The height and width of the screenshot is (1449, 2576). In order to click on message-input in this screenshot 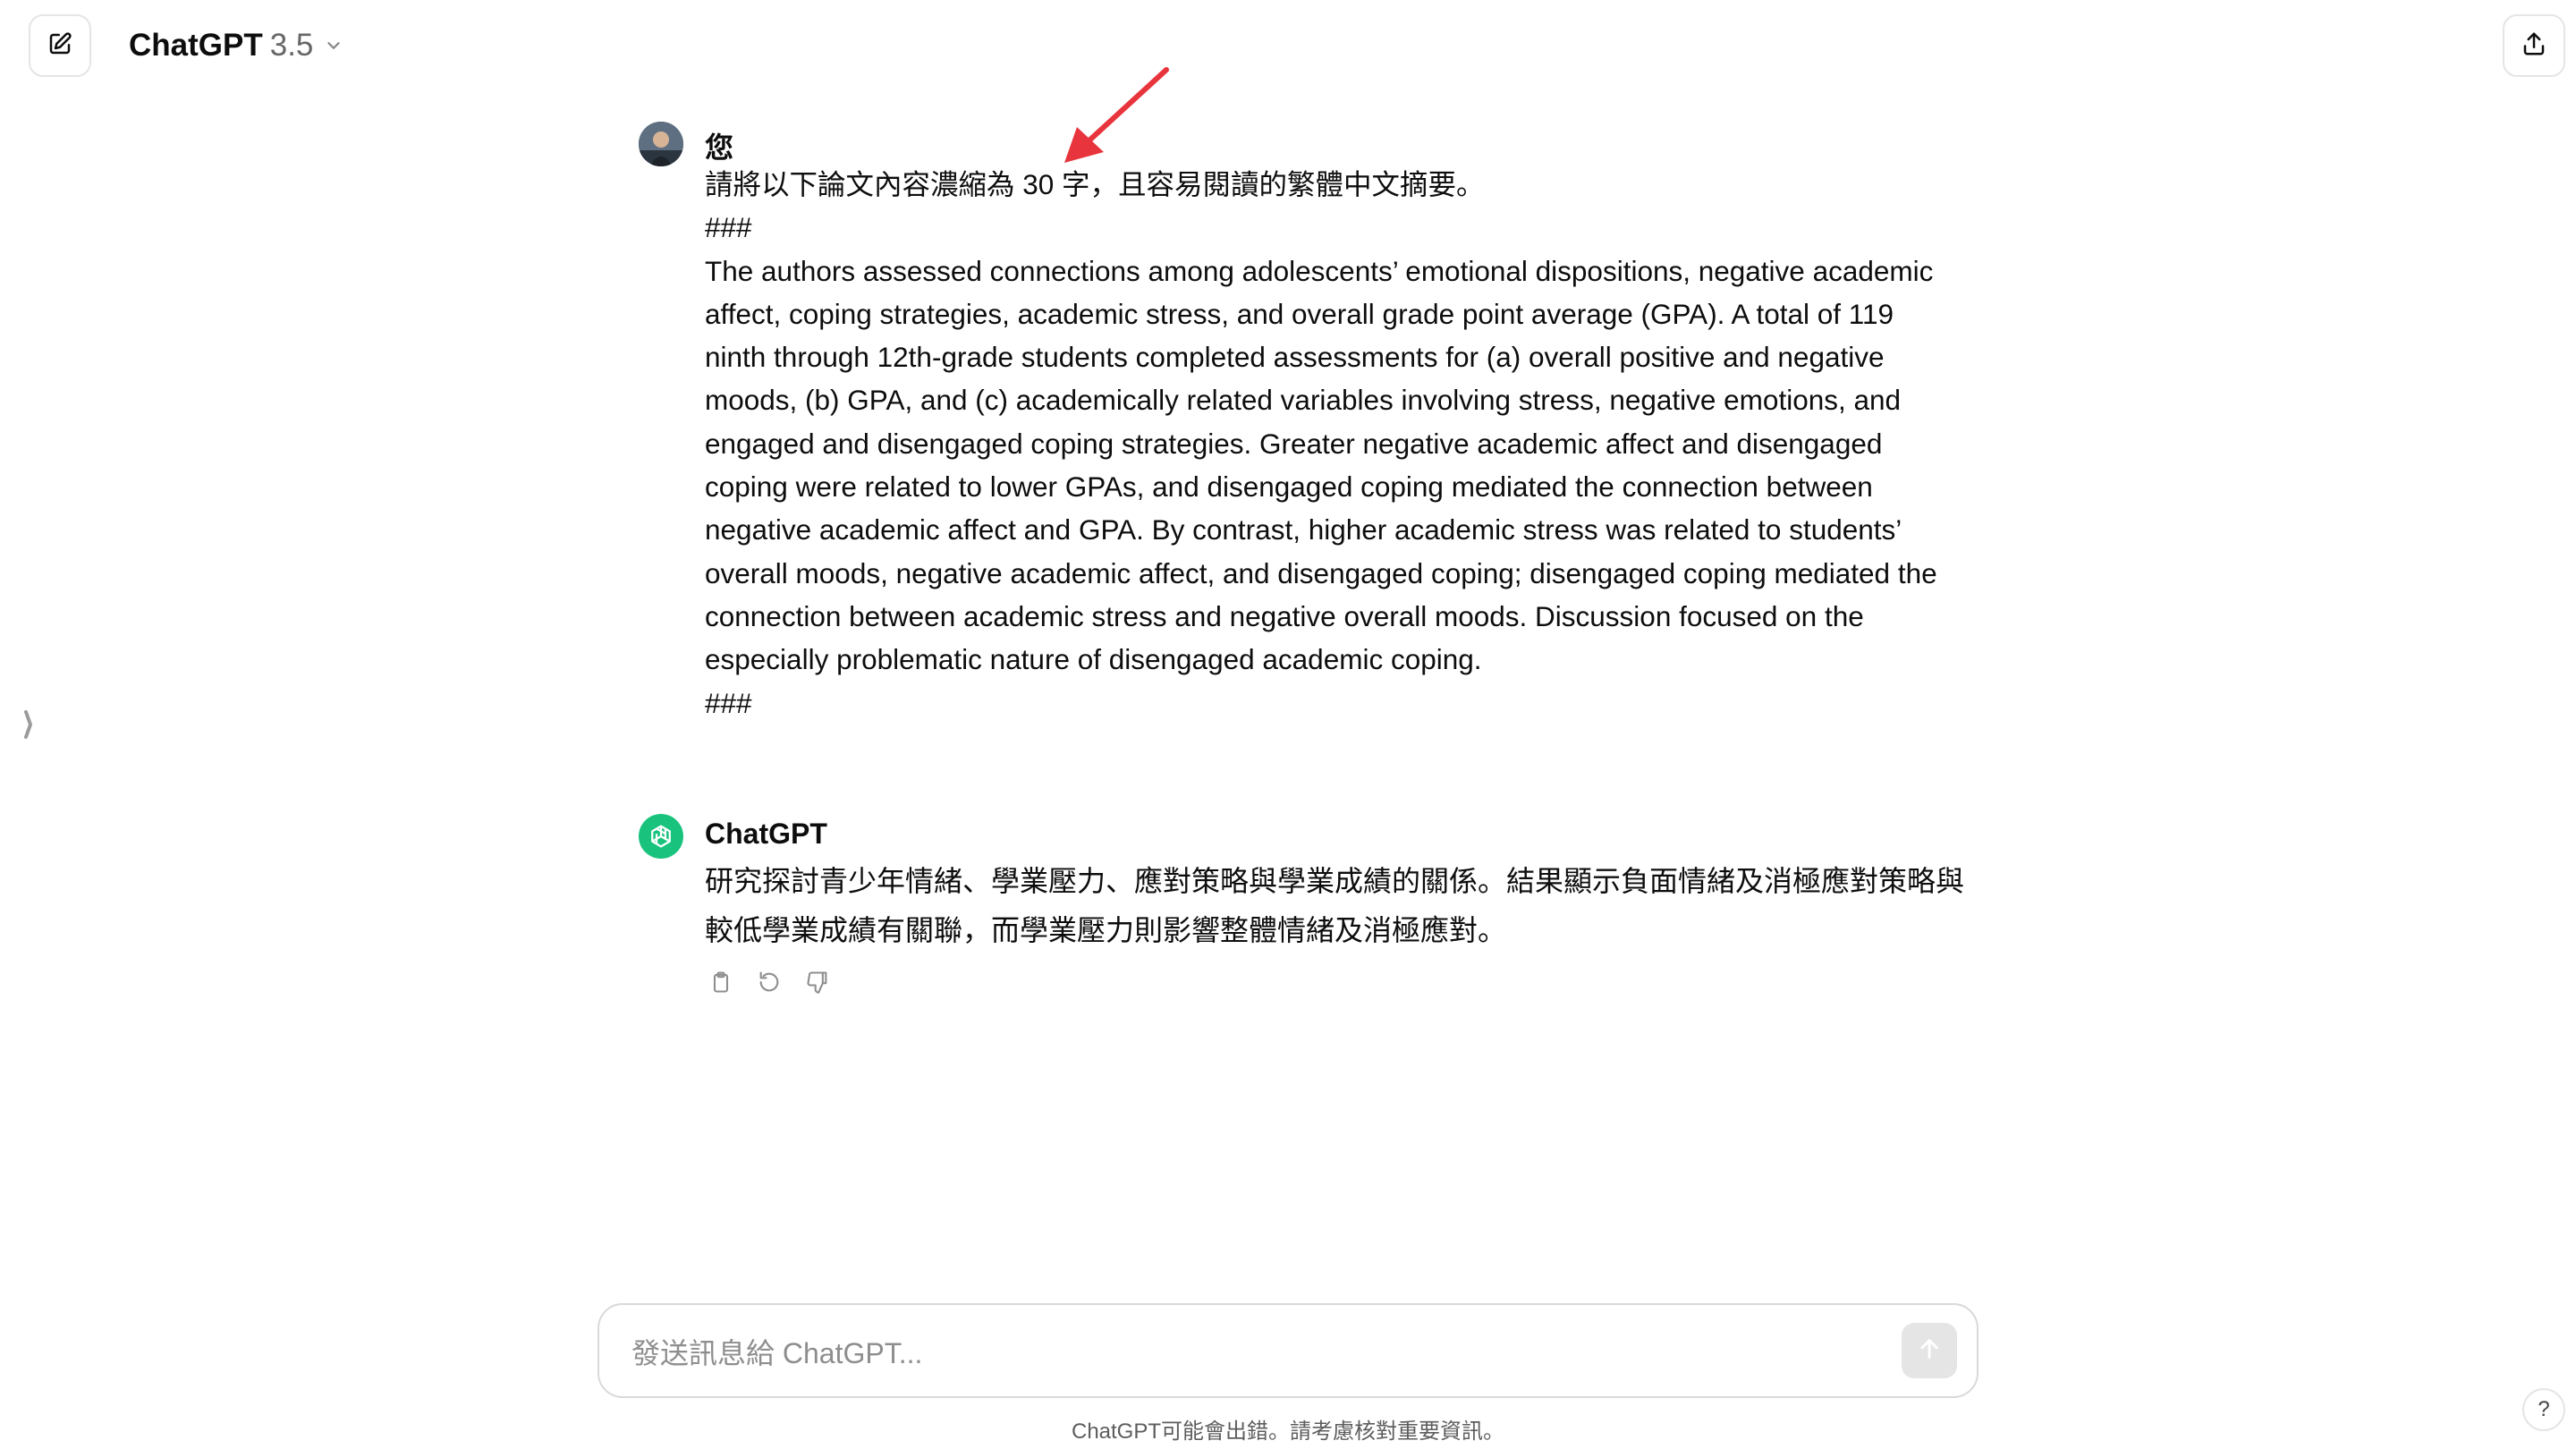, I will do `click(1240, 1353)`.